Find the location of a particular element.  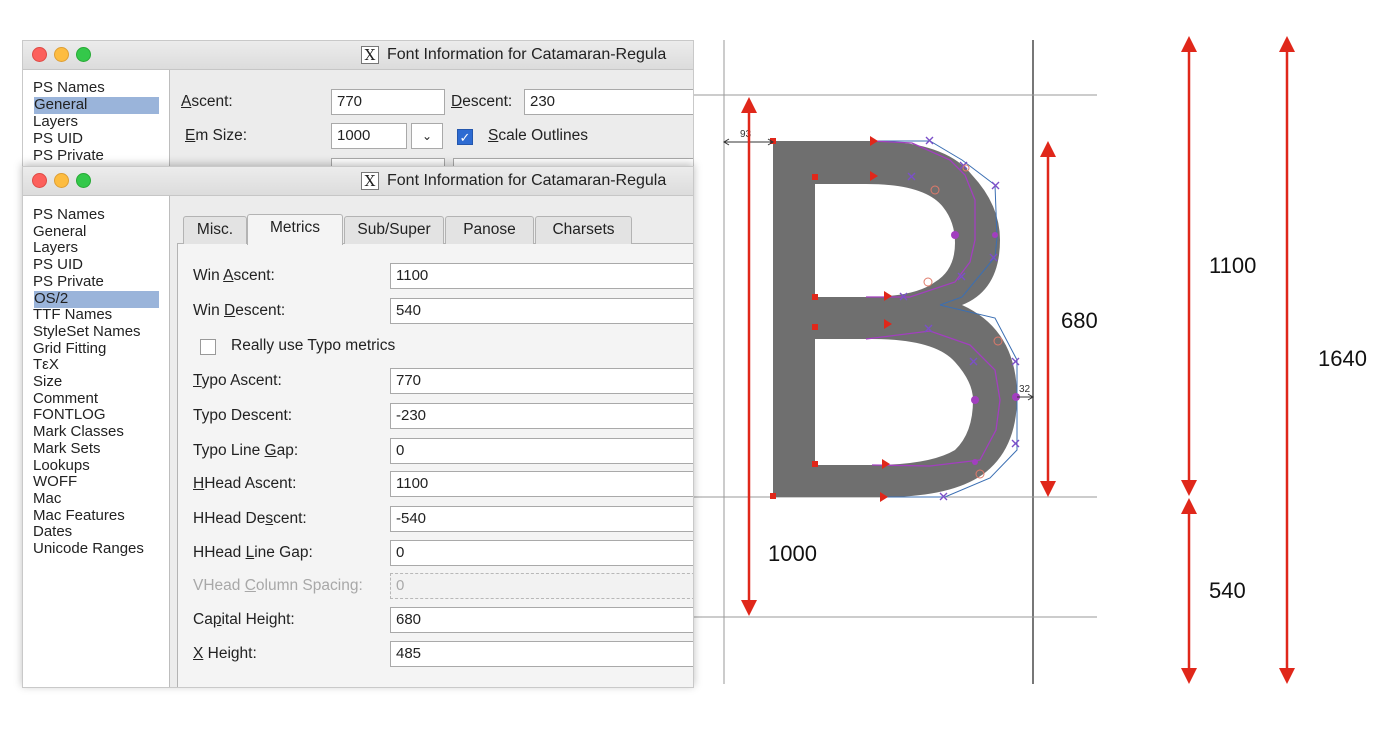

tab-misc: Misc. is located at coordinates (215, 230).